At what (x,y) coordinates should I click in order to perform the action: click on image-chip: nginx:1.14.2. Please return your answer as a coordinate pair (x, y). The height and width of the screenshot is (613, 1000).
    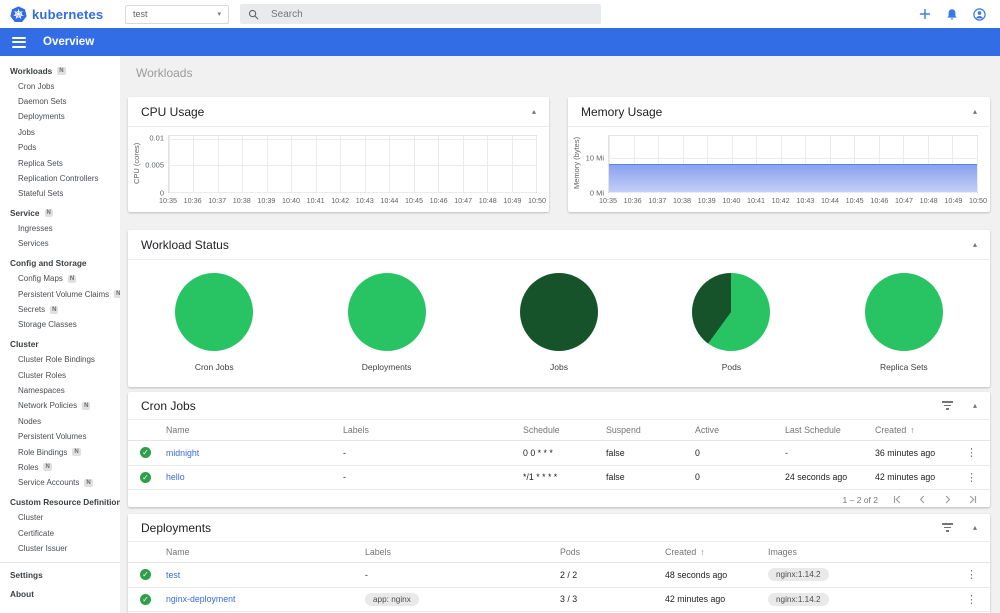
    Looking at the image, I should click on (798, 599).